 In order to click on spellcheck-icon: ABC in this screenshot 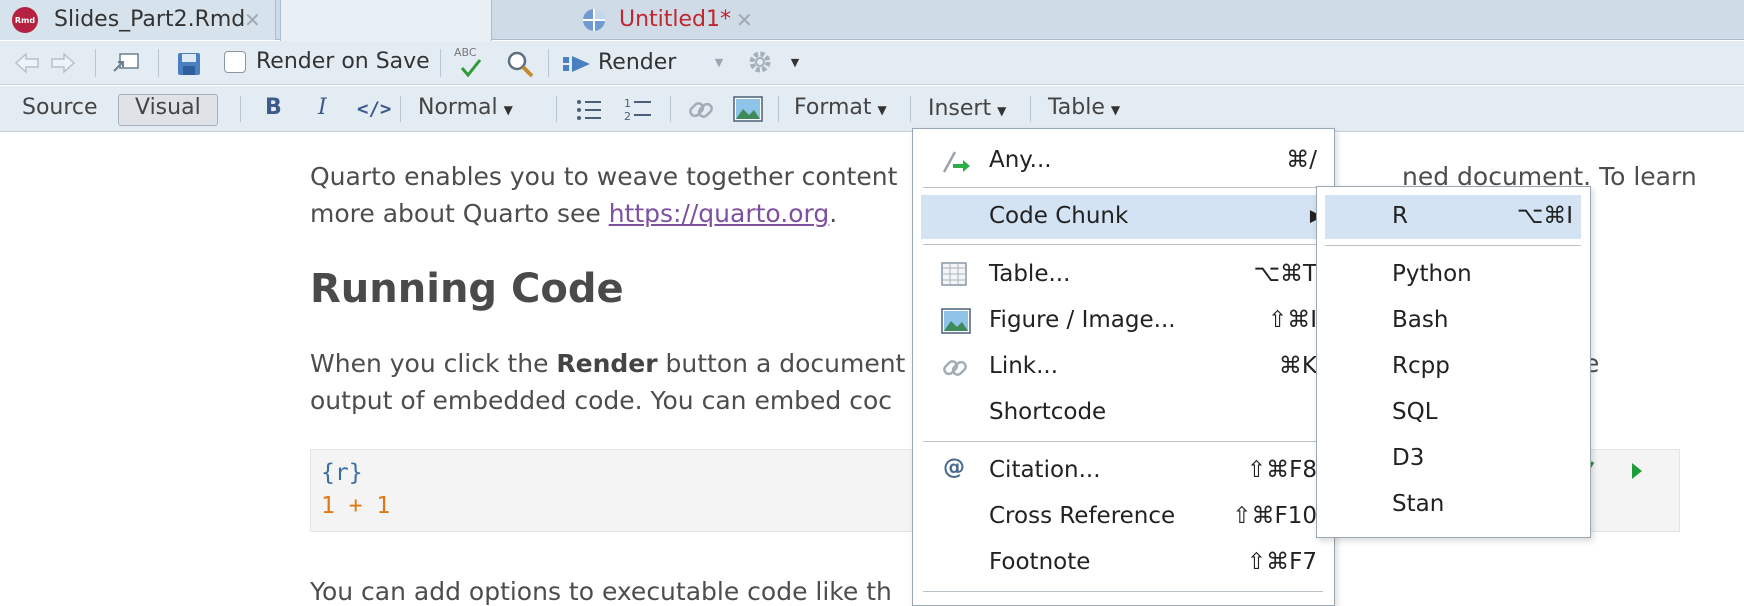, I will do `click(472, 63)`.